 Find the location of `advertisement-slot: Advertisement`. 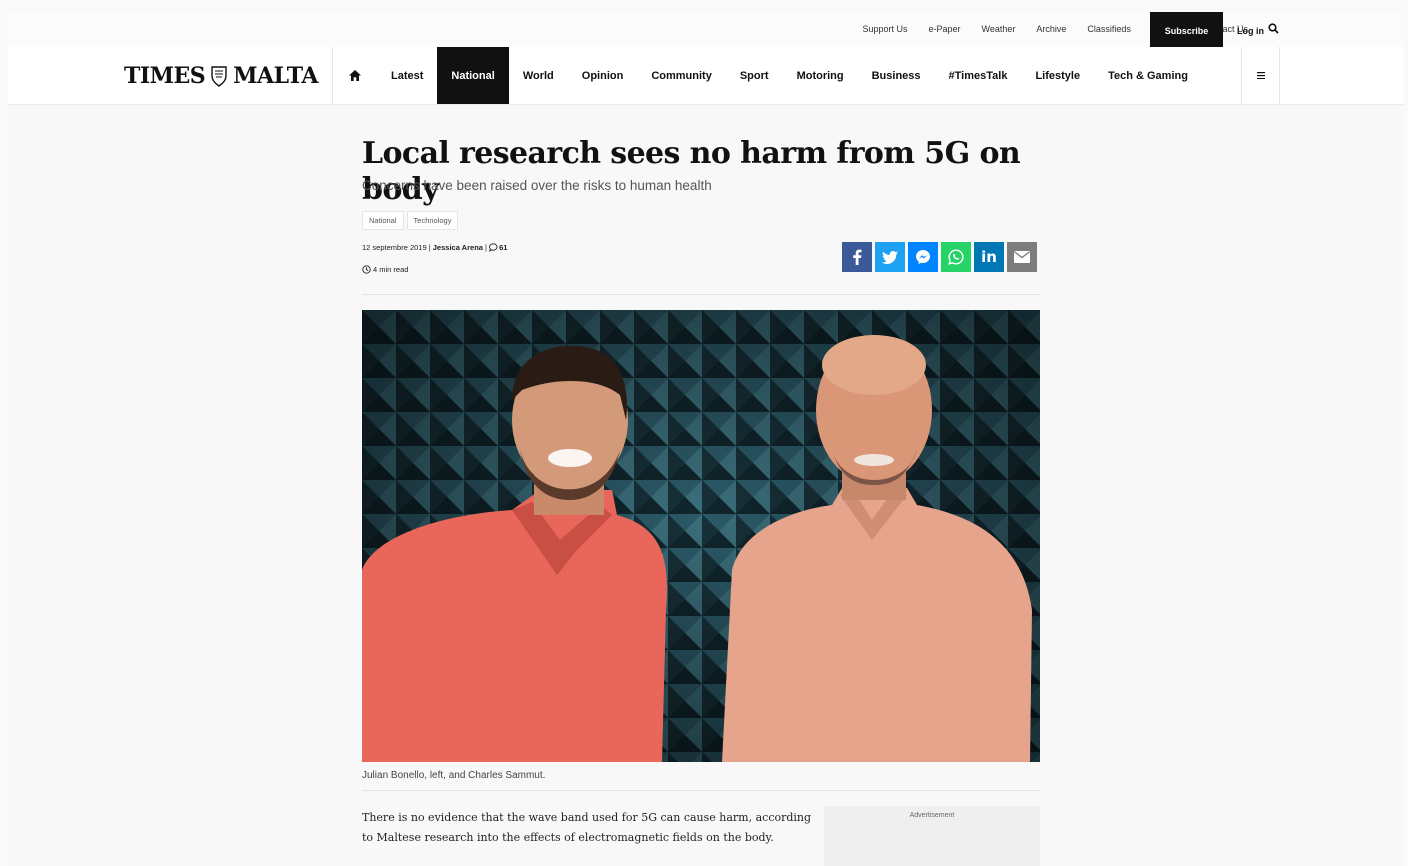

advertisement-slot: Advertisement is located at coordinates (932, 836).